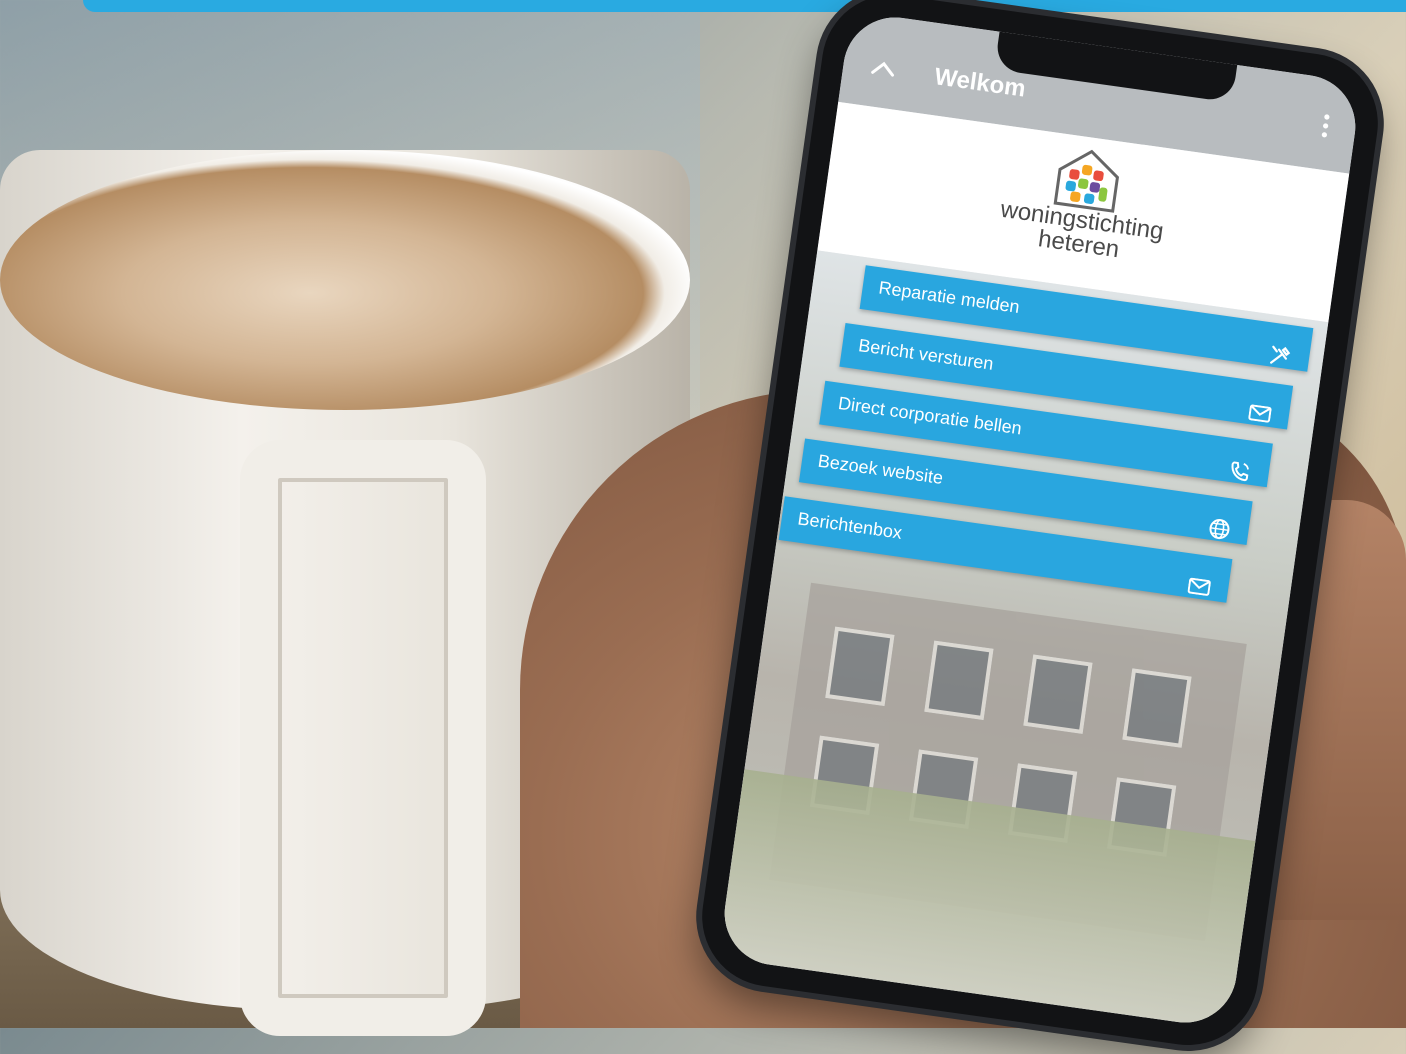 Image resolution: width=1406 pixels, height=1054 pixels. Describe the element at coordinates (930, 415) in the screenshot. I see `menu-item-label: Direct corporatie bellen` at that location.